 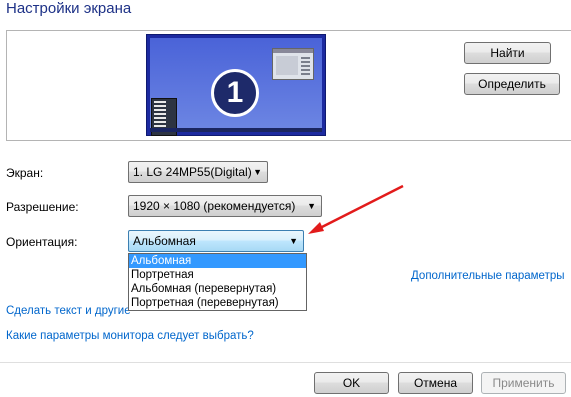 What do you see at coordinates (25, 173) in the screenshot?
I see `screen-label: Экран:` at bounding box center [25, 173].